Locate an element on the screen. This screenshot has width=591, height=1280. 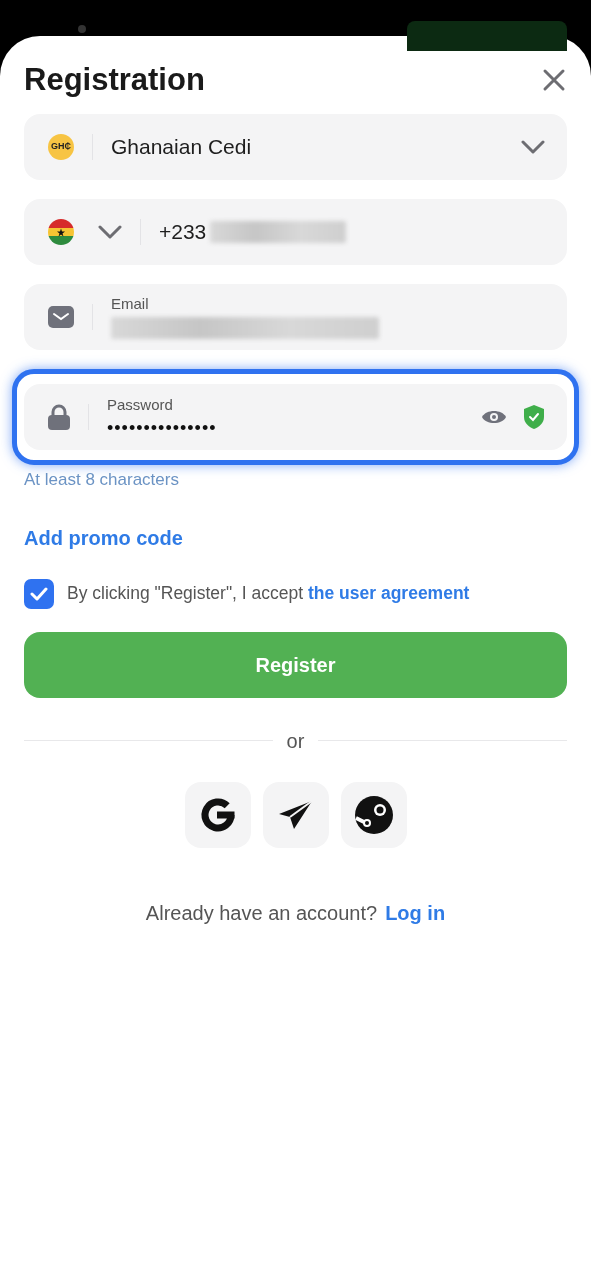
password-field: Password ••••••••••••••• is located at coordinates (295, 417).